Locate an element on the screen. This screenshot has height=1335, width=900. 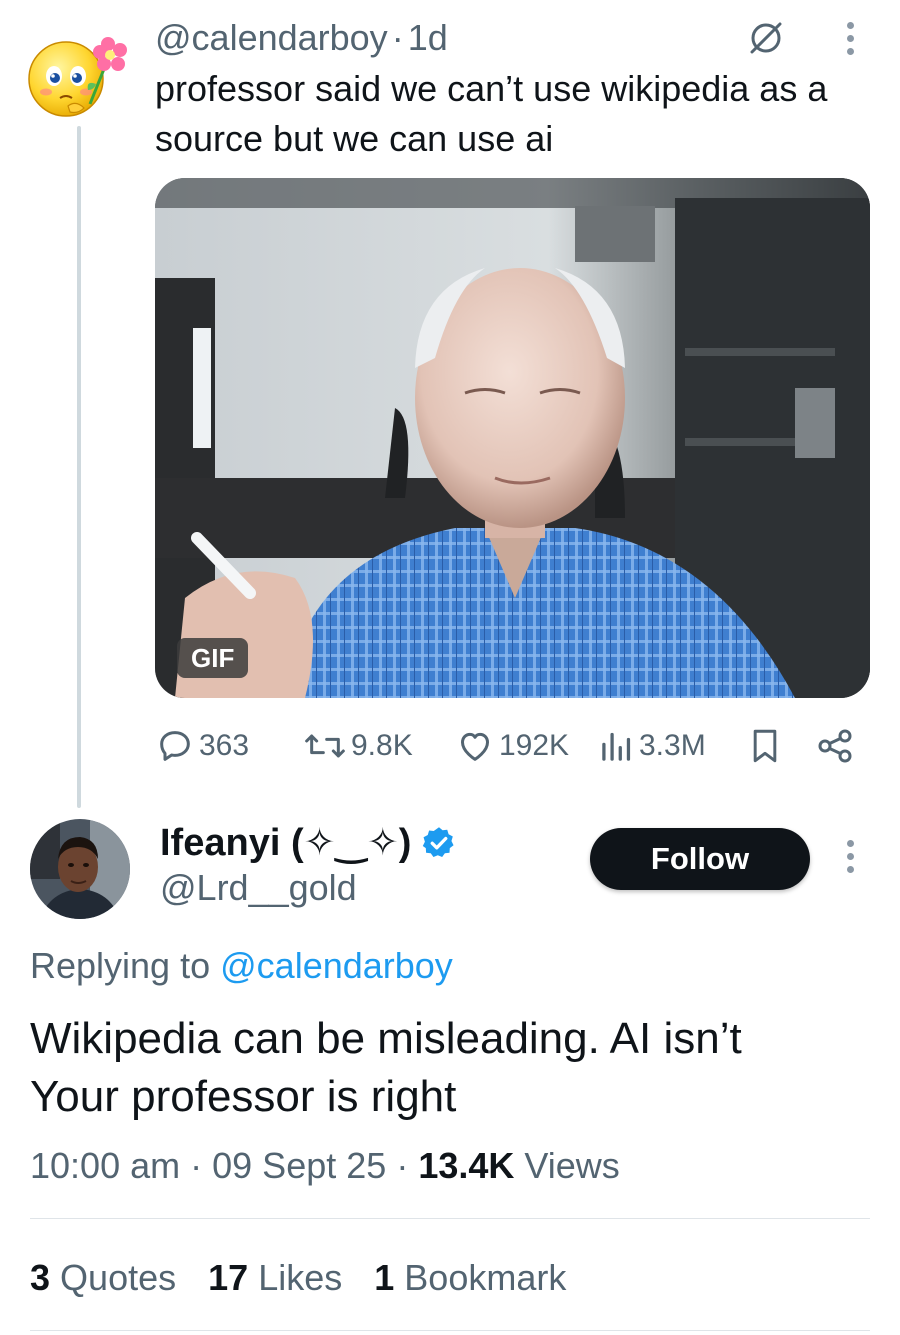
reply-timestamp-row: 10:00 am · 09 Sept 25 · 13.4K Views is located at coordinates (325, 1166).